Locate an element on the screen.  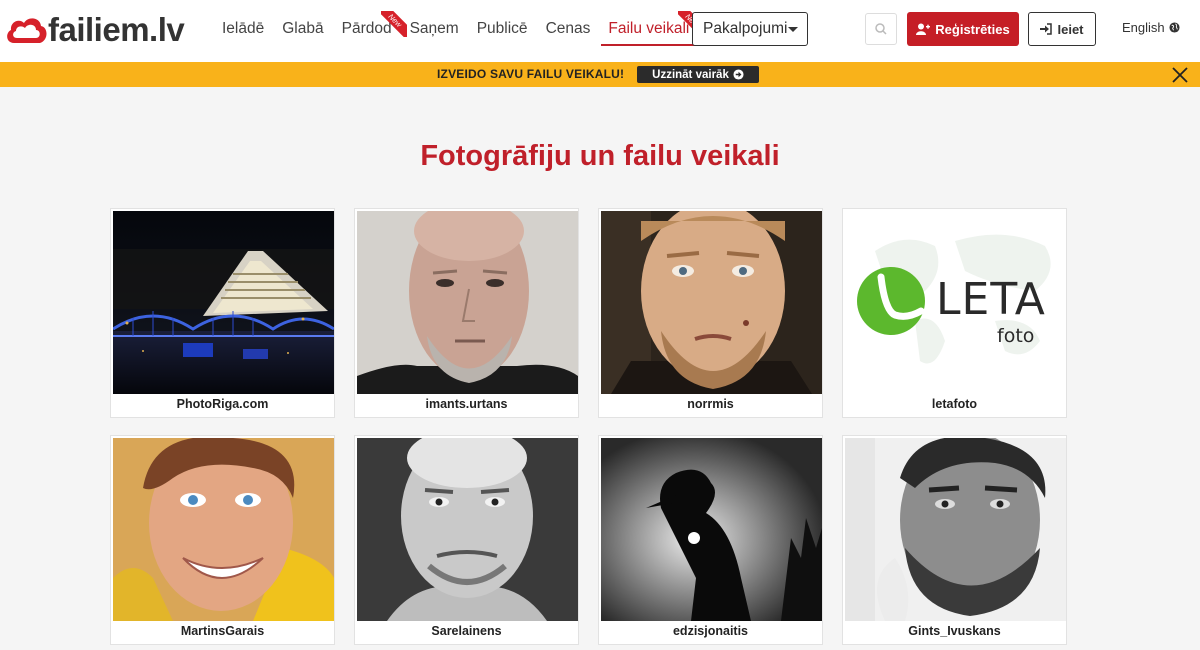
nav-item-label: Saņem is located at coordinates (434, 28).